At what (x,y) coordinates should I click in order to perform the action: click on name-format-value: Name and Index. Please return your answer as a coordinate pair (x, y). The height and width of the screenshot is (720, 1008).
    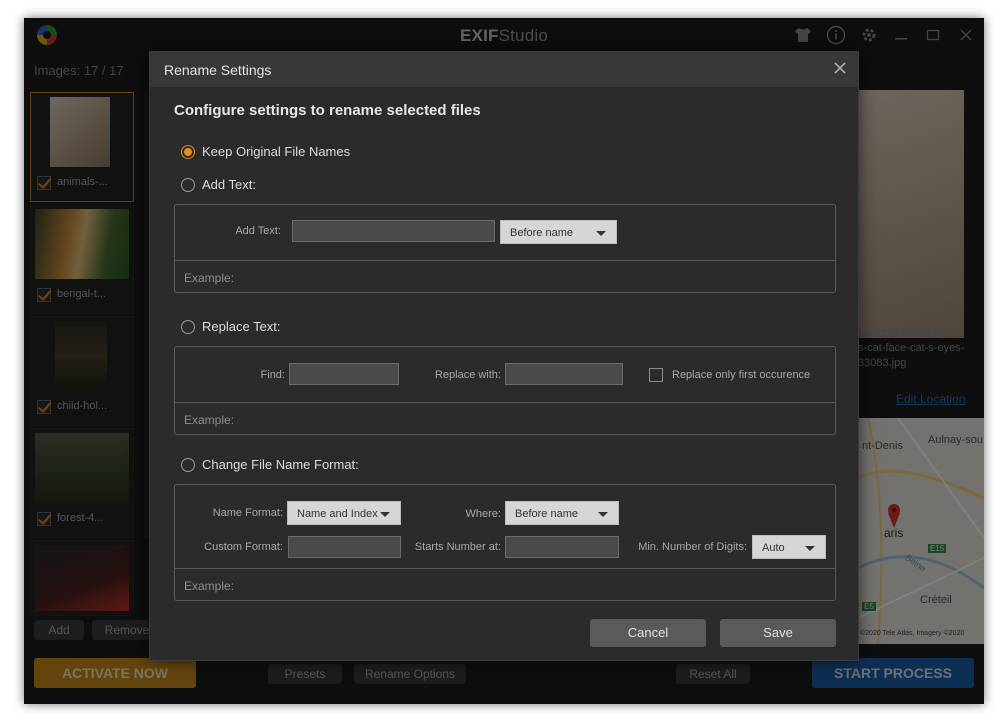
    Looking at the image, I should click on (337, 514).